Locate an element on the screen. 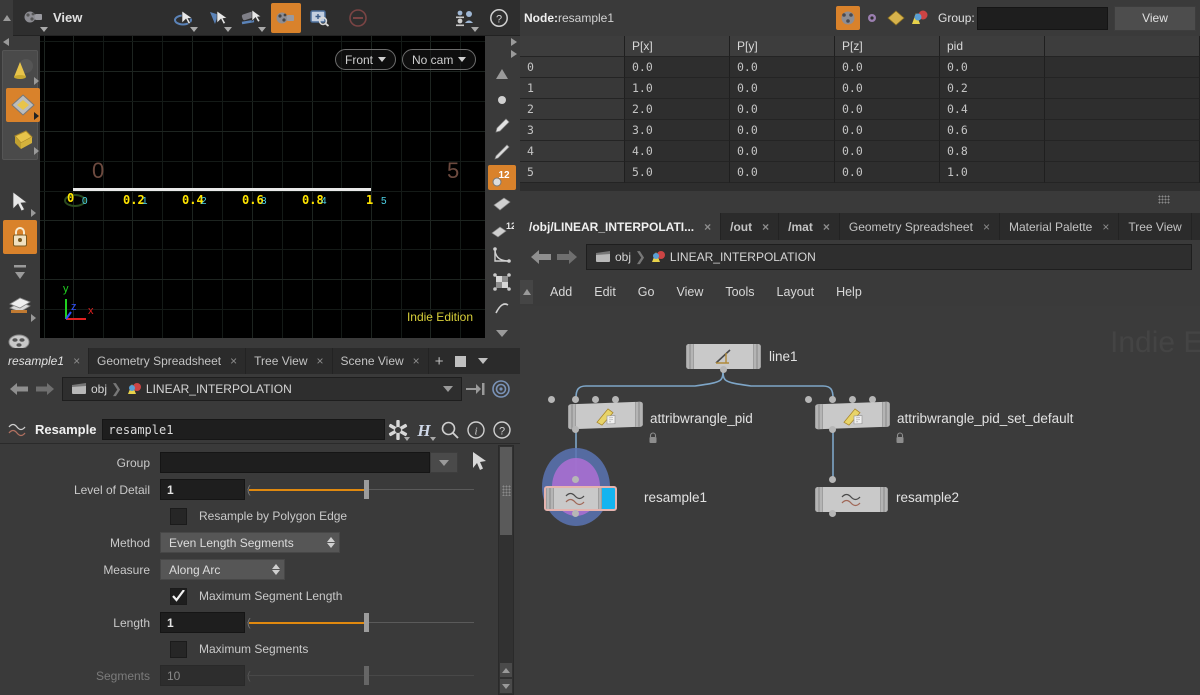 This screenshot has height=695, width=1200. group-picker-button is located at coordinates (479, 462).